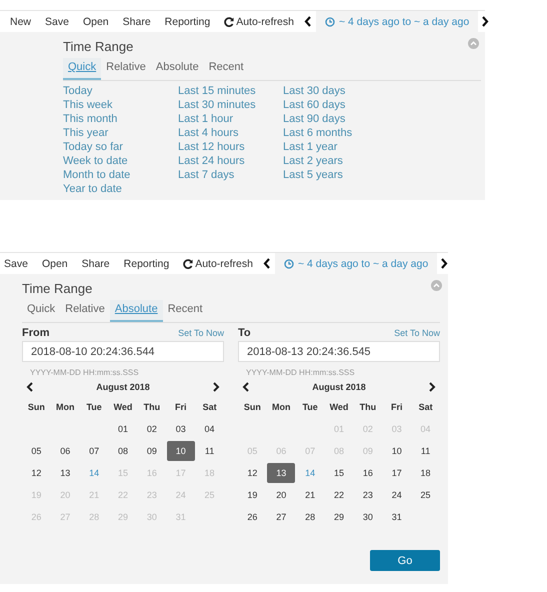 The height and width of the screenshot is (592, 547). What do you see at coordinates (230, 161) in the screenshot?
I see `quick-range-link: Last 24 hours` at bounding box center [230, 161].